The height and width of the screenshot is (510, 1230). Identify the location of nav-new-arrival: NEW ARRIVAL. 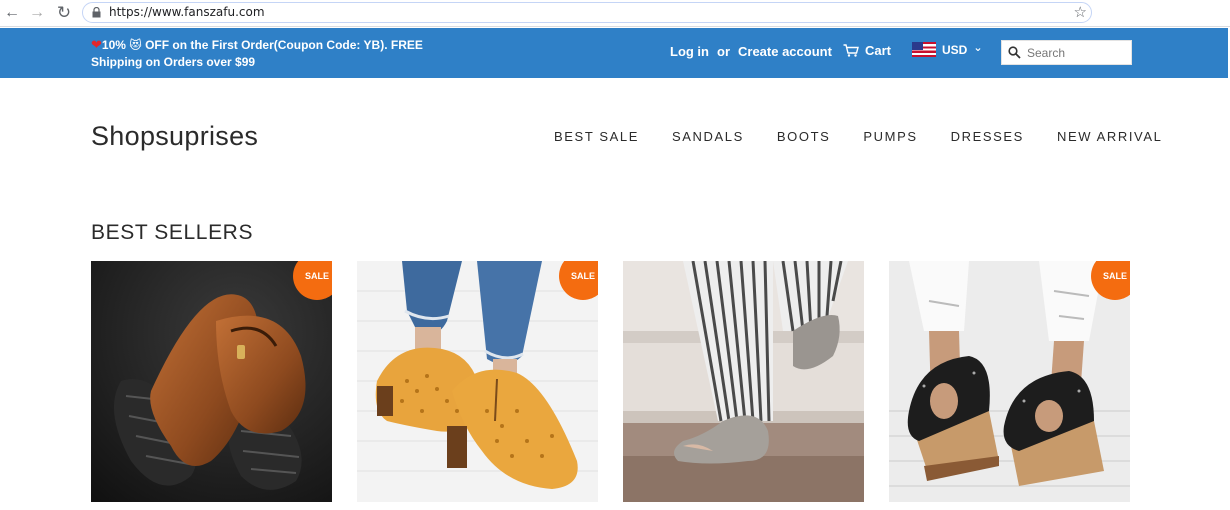
(1110, 136).